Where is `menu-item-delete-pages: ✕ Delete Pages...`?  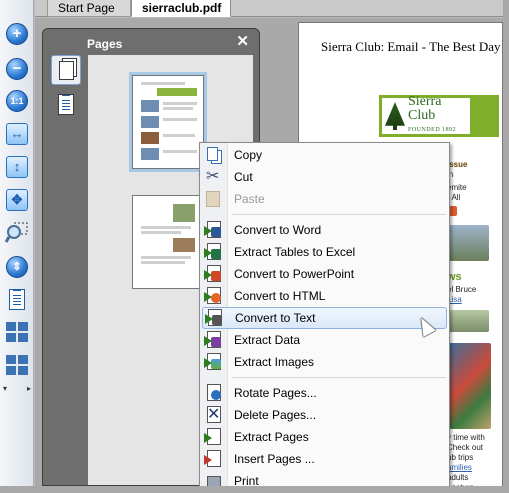
menu-item-delete-pages: ✕ Delete Pages... is located at coordinates (324, 415).